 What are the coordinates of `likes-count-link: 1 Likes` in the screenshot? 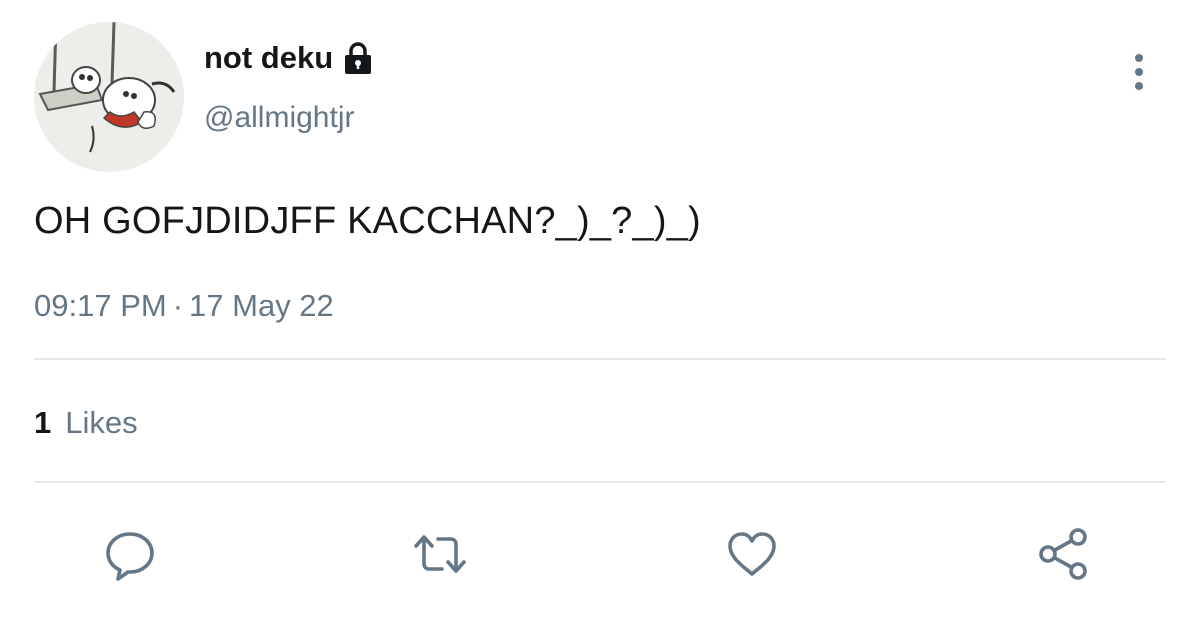 It's located at (86, 423).